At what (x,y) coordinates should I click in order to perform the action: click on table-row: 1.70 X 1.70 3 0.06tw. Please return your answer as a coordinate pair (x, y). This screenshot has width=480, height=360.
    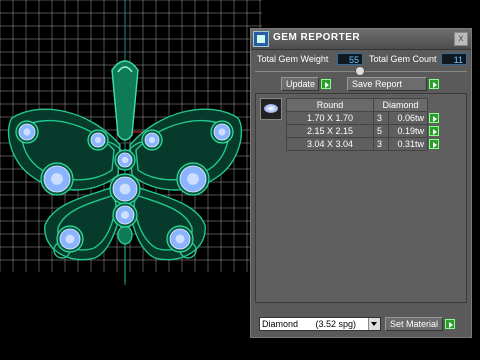
    Looking at the image, I should click on (363, 118).